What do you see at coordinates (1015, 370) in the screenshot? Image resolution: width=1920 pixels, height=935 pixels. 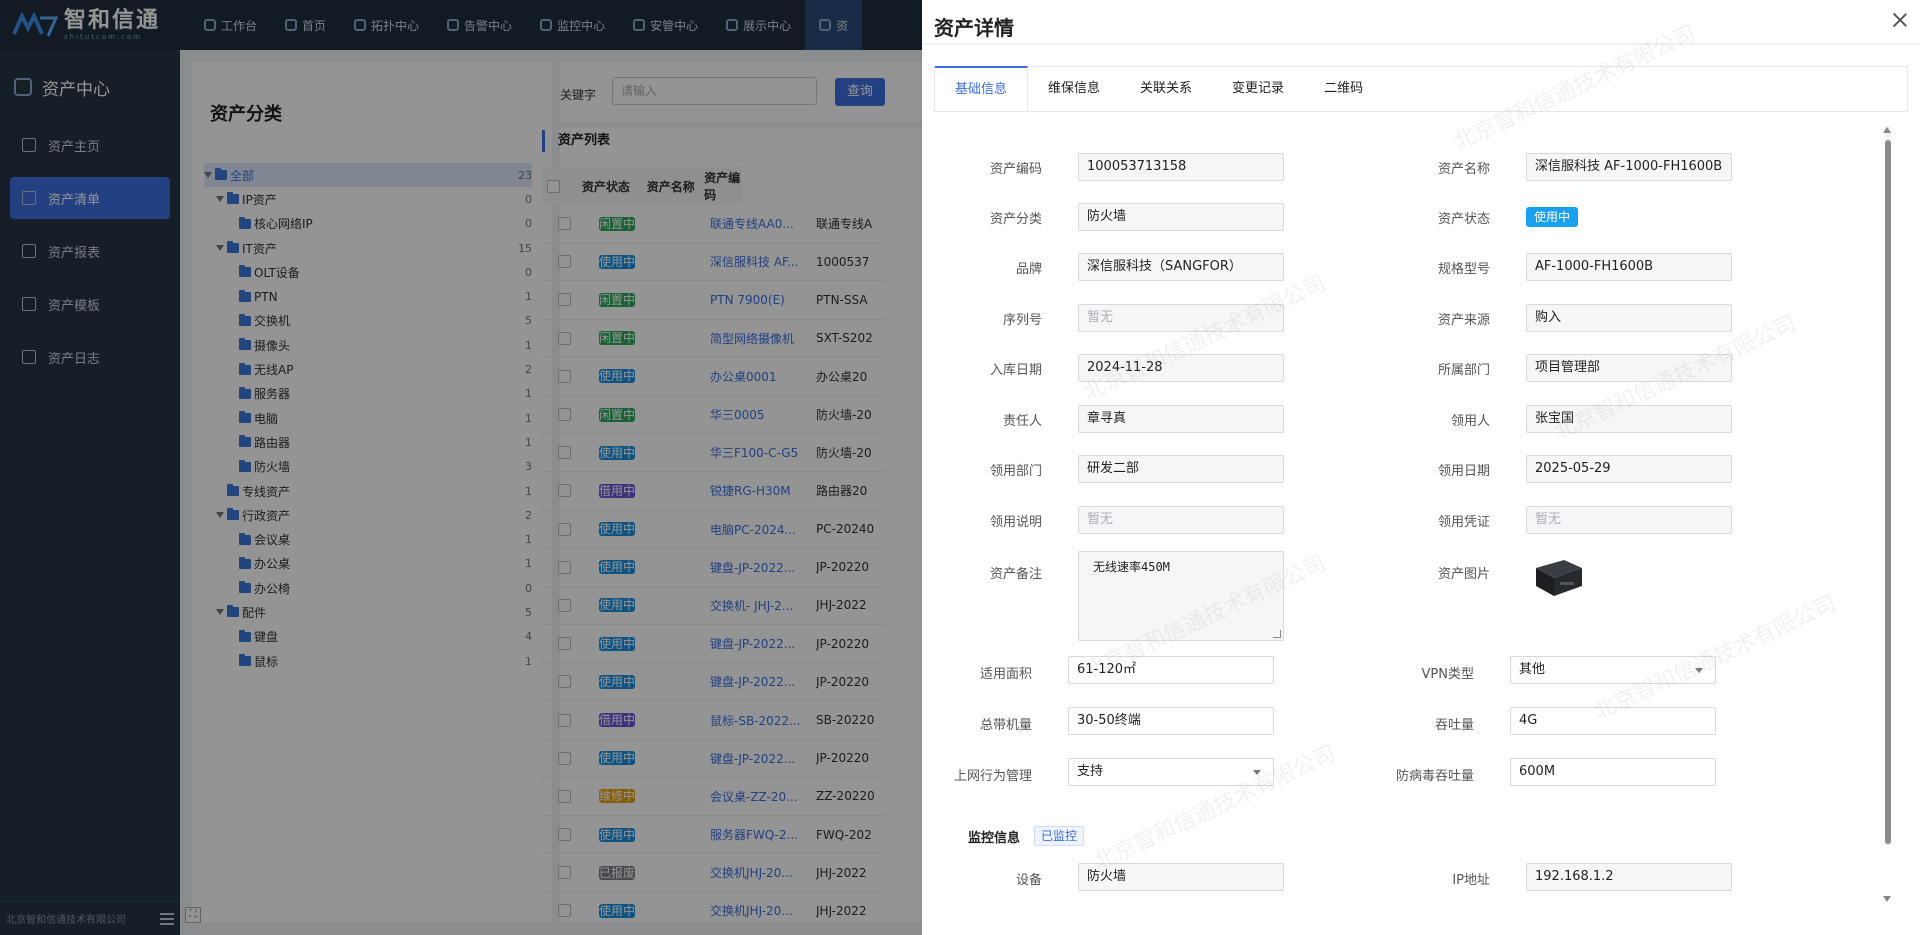 I see `in-date-label: 入库日期` at bounding box center [1015, 370].